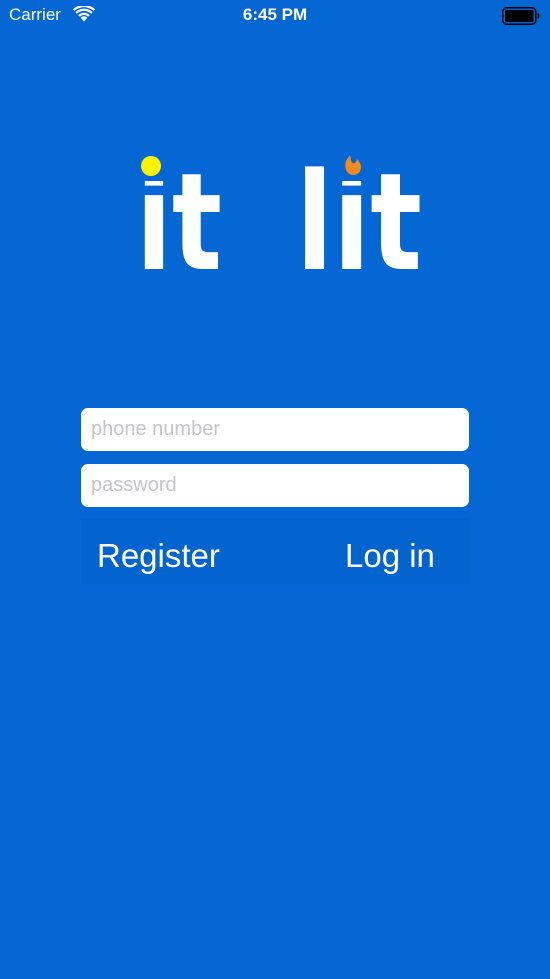  What do you see at coordinates (390, 551) in the screenshot?
I see `login-button: Log in` at bounding box center [390, 551].